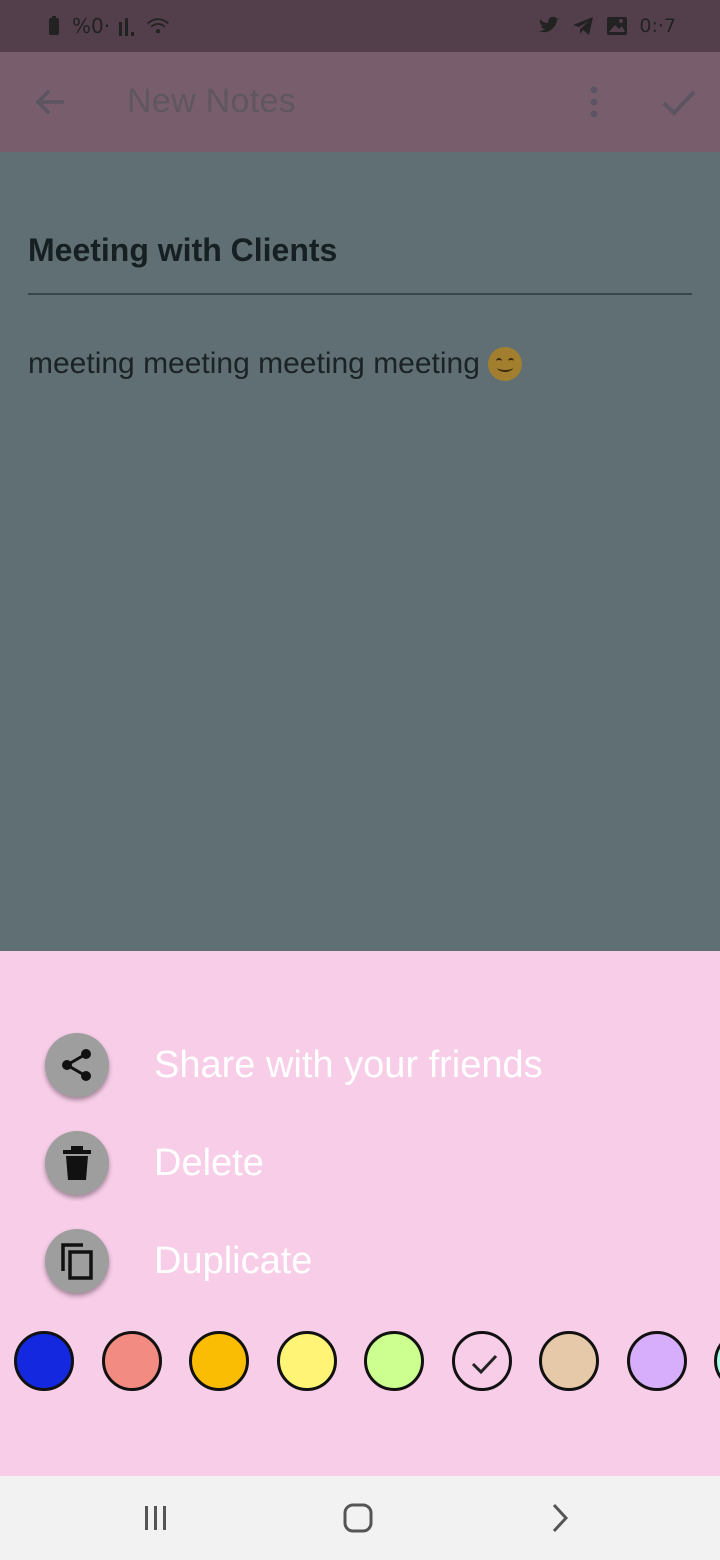  What do you see at coordinates (583, 26) in the screenshot?
I see `telegram-icon` at bounding box center [583, 26].